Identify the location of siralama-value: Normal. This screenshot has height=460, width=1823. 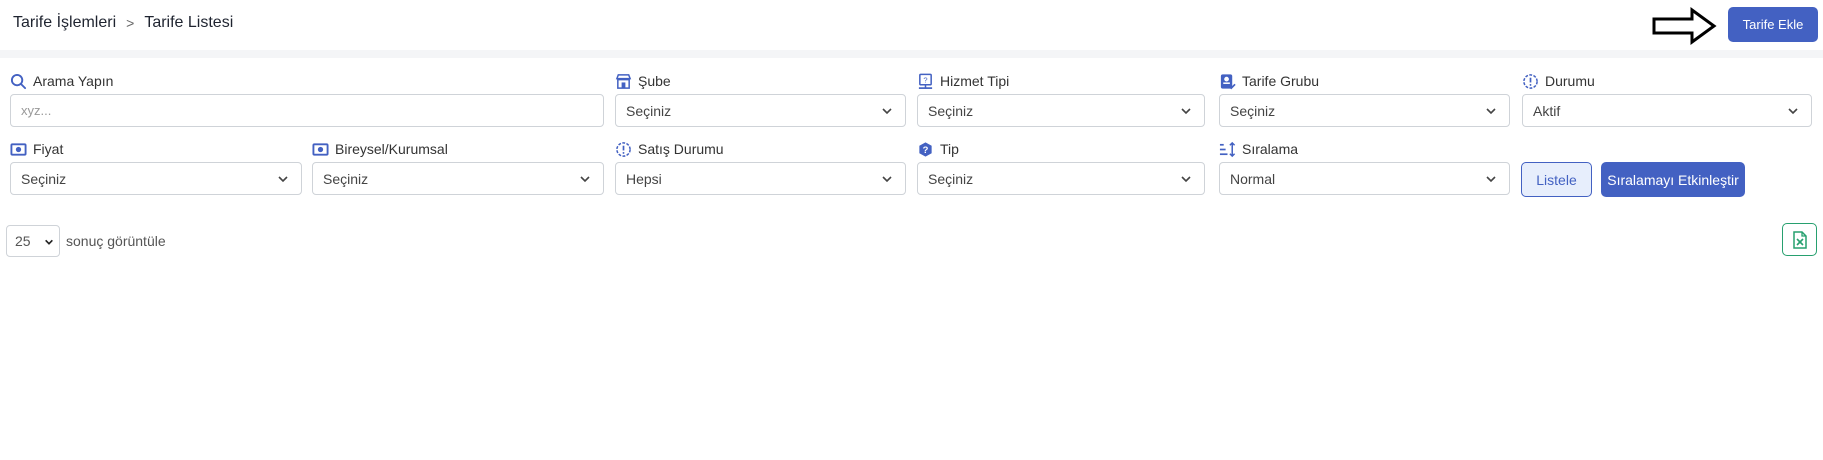
(1253, 178).